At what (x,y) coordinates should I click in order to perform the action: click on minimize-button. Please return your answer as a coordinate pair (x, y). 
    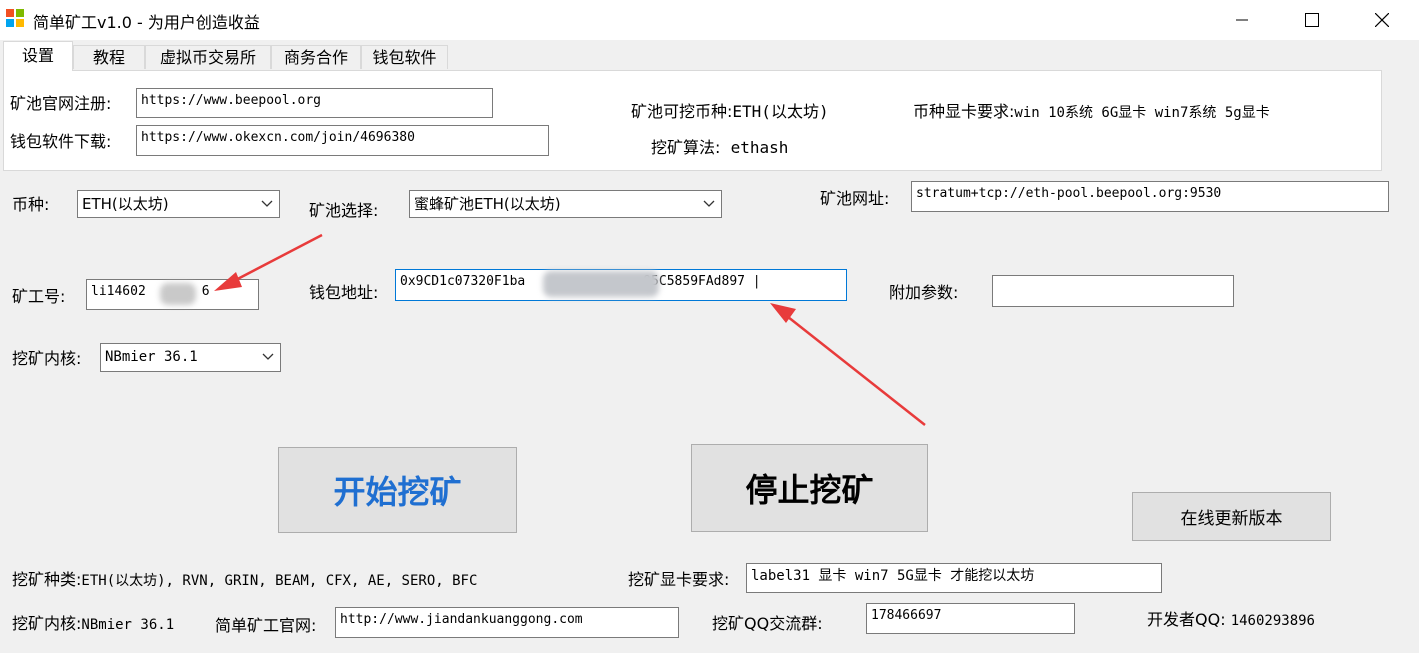
    Looking at the image, I should click on (1242, 20).